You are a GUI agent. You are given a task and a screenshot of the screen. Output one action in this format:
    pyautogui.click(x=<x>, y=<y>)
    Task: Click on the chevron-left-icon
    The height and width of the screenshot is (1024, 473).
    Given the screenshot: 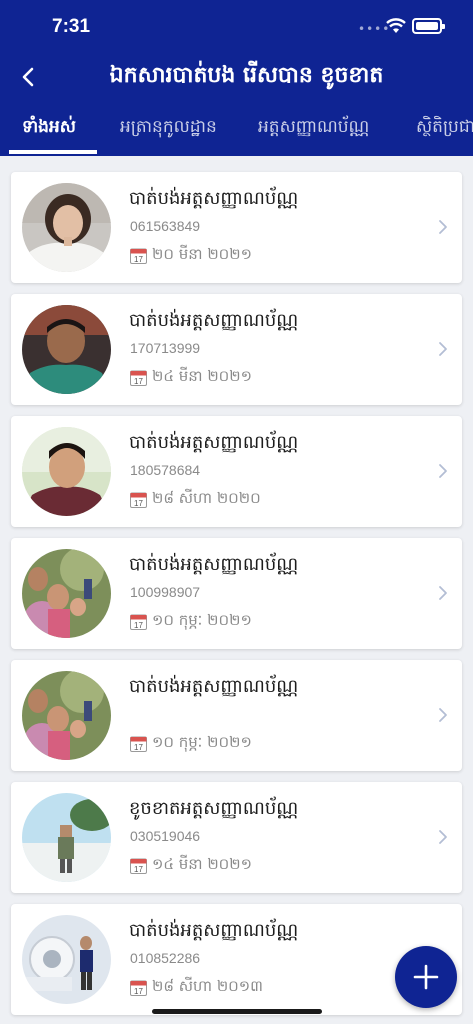 What is the action you would take?
    pyautogui.click(x=28, y=77)
    